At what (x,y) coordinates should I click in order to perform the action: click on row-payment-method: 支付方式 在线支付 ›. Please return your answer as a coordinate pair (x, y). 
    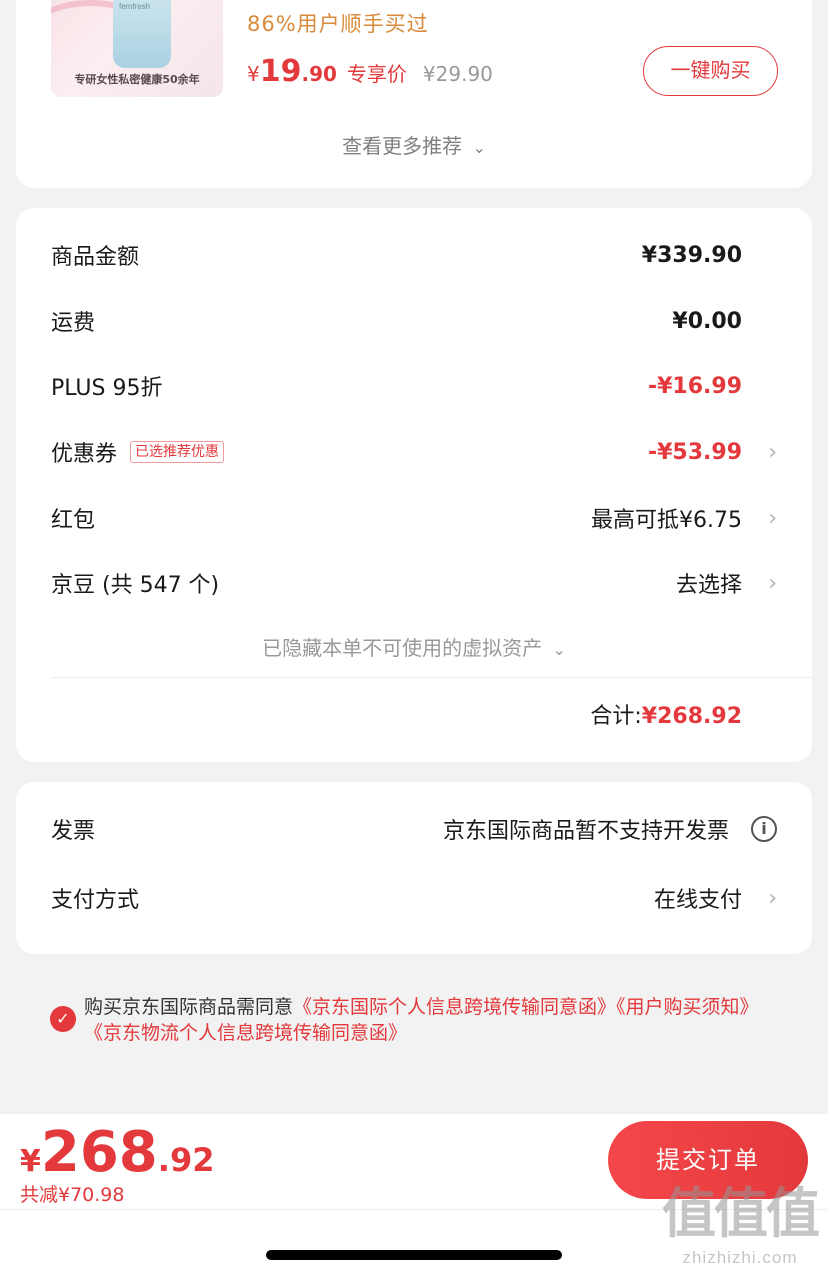
    Looking at the image, I should click on (414, 898).